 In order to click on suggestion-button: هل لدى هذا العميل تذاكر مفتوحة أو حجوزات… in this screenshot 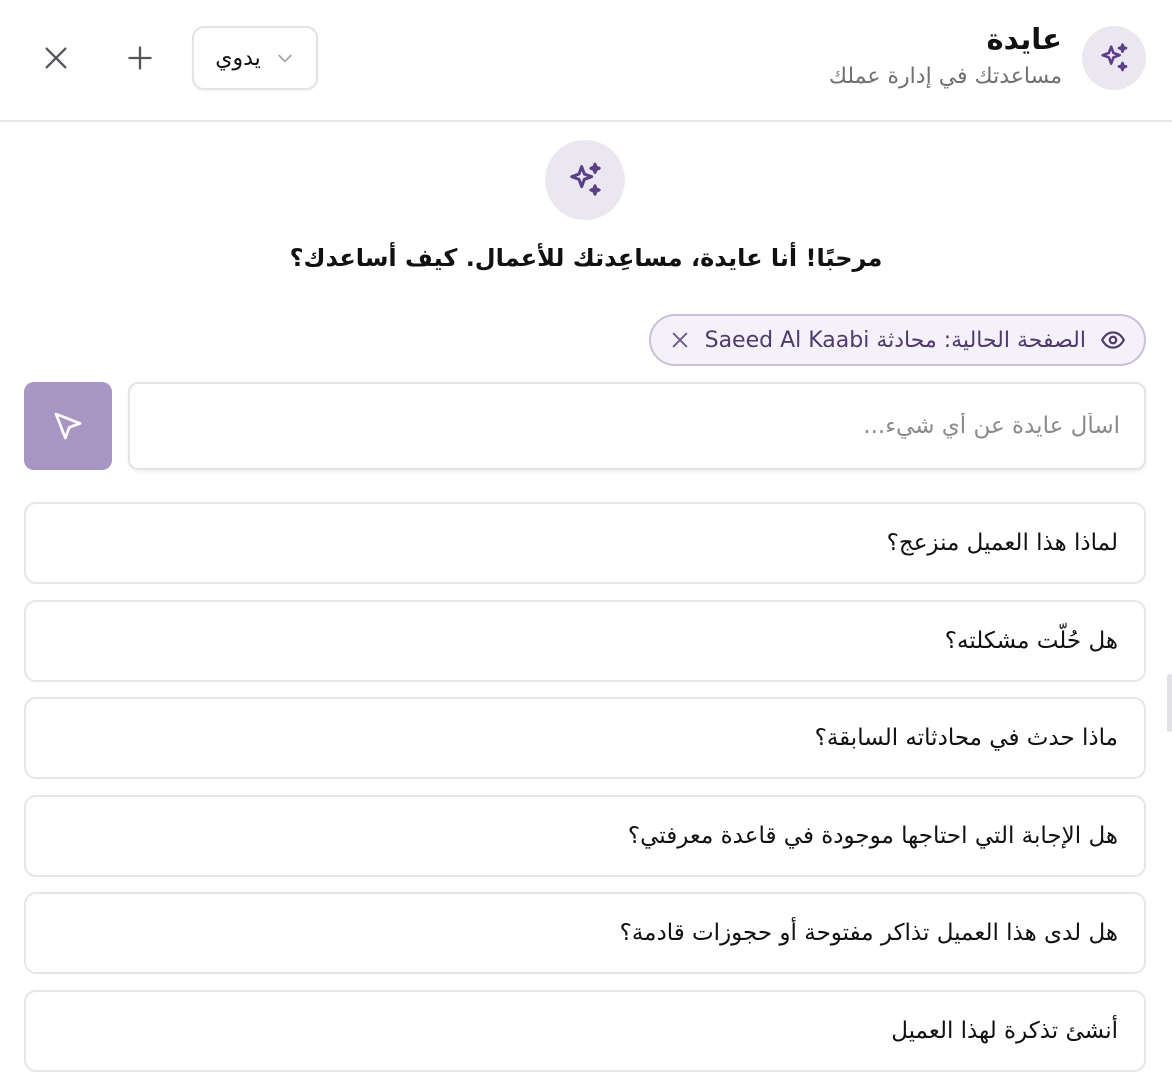, I will do `click(585, 933)`.